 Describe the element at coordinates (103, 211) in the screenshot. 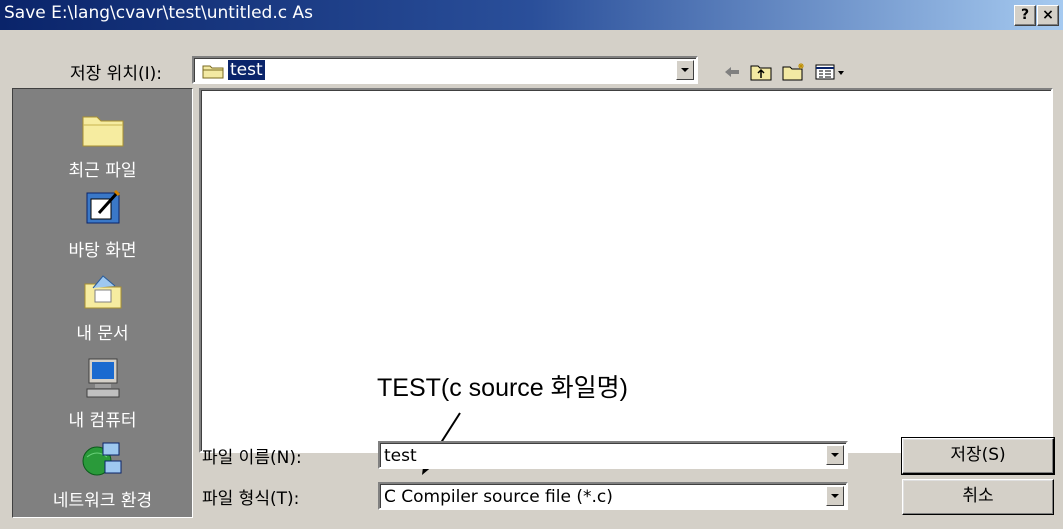

I see `desktop-icon` at that location.